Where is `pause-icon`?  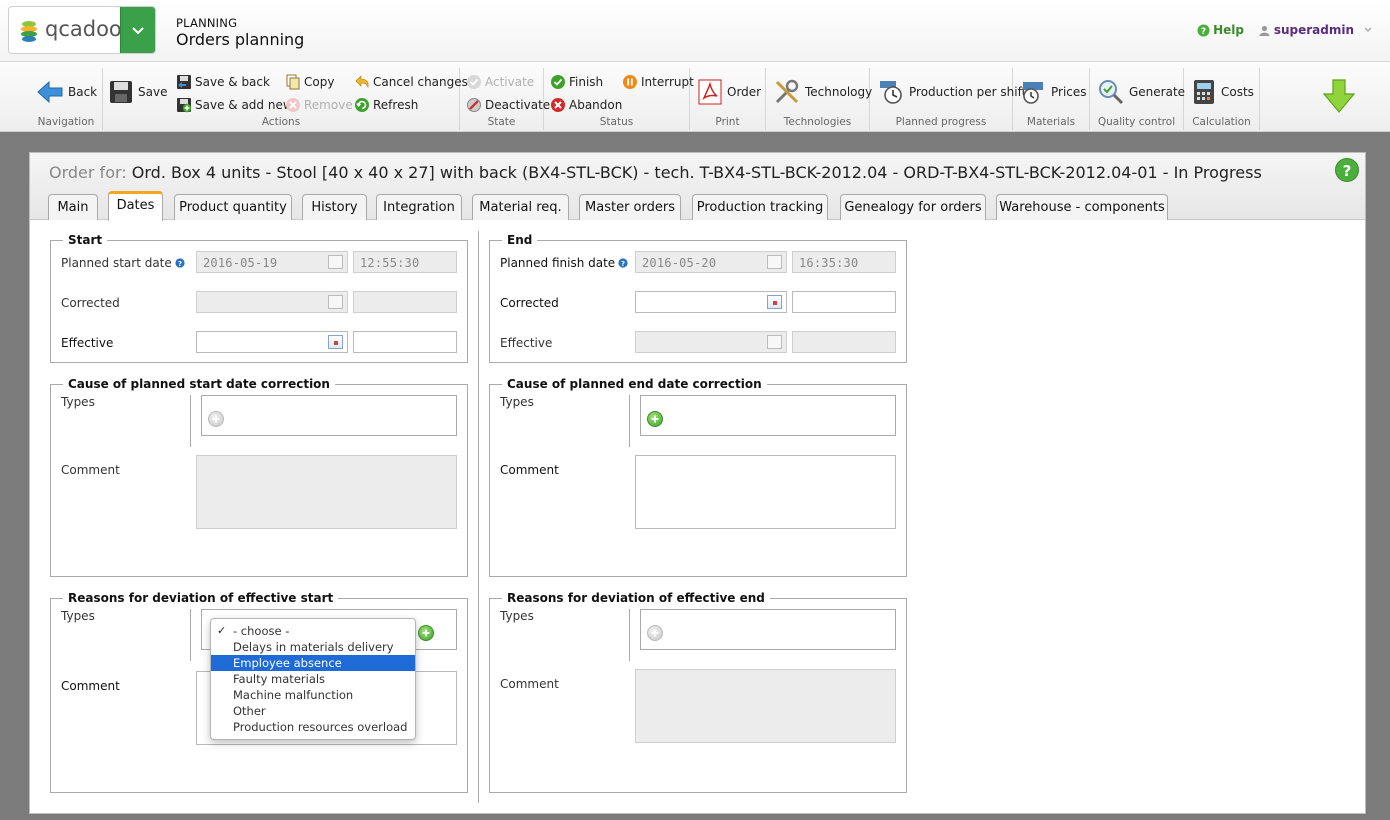 pause-icon is located at coordinates (630, 82).